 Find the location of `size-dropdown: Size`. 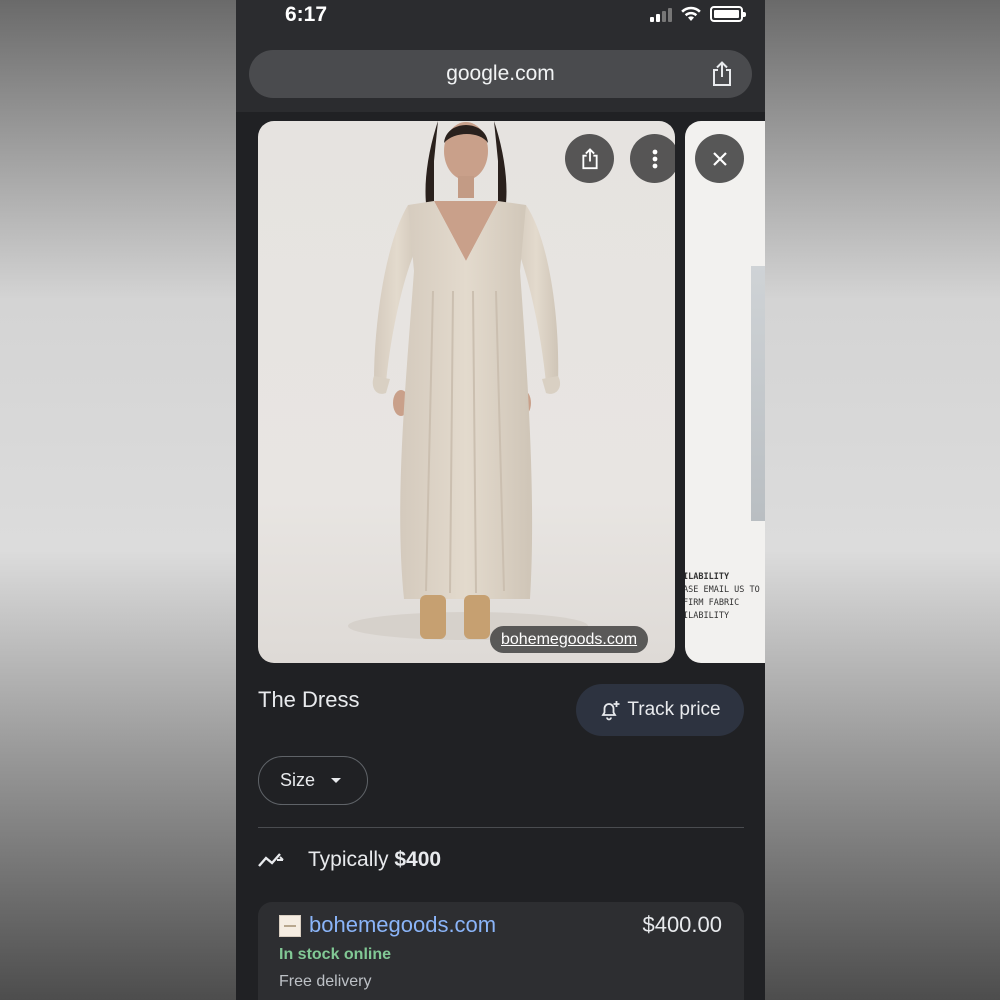

size-dropdown: Size is located at coordinates (313, 780).